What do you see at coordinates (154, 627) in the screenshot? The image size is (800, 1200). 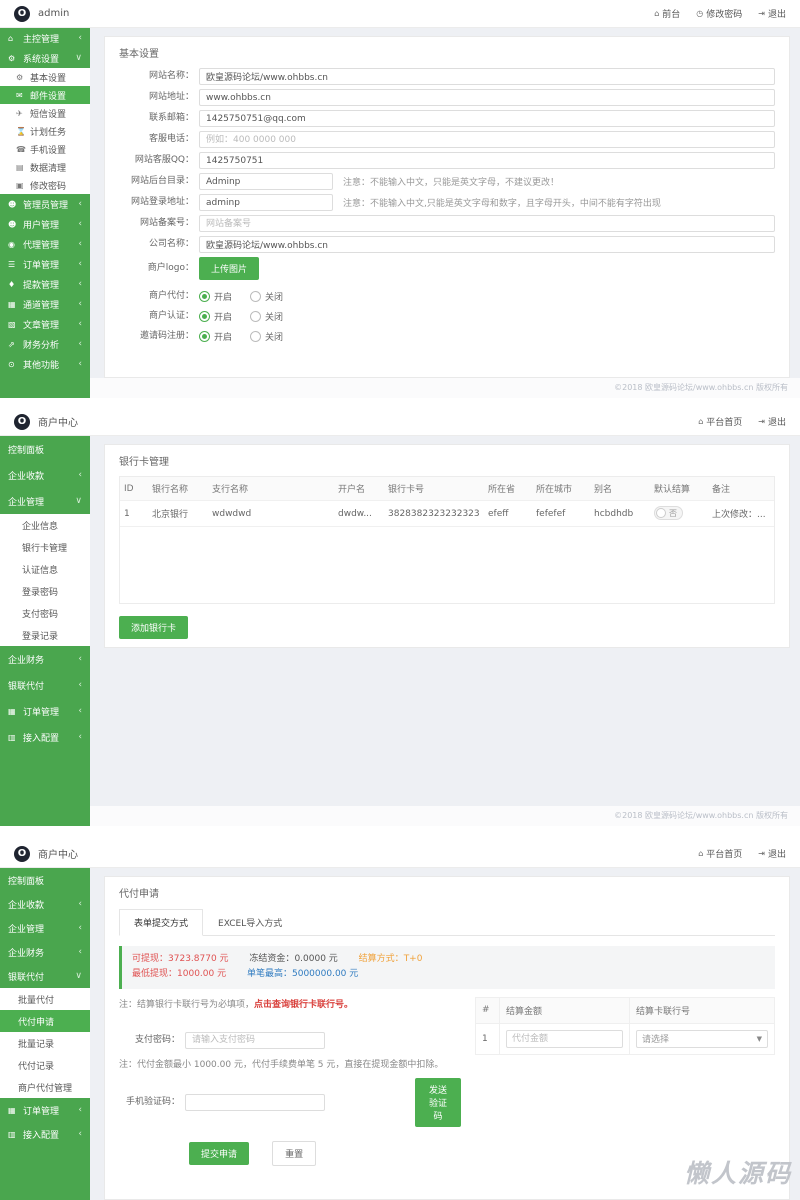 I see `add-bankcard-button: 添加银行卡` at bounding box center [154, 627].